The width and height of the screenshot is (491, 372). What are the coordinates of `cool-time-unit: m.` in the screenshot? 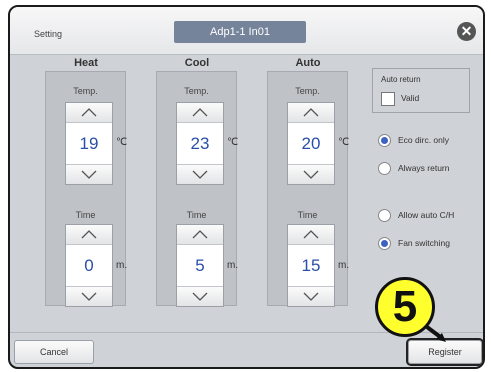 It's located at (233, 265).